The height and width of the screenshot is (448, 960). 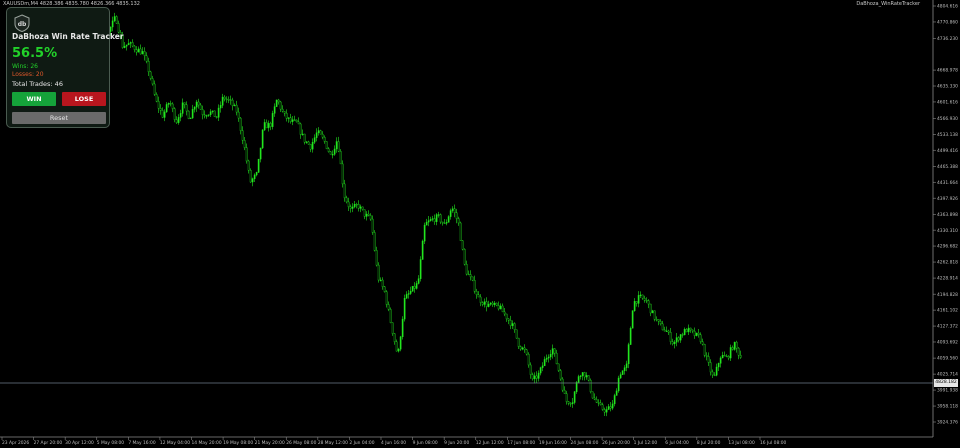 I want to click on time-tick-label: 19 May 08:00, so click(x=238, y=443).